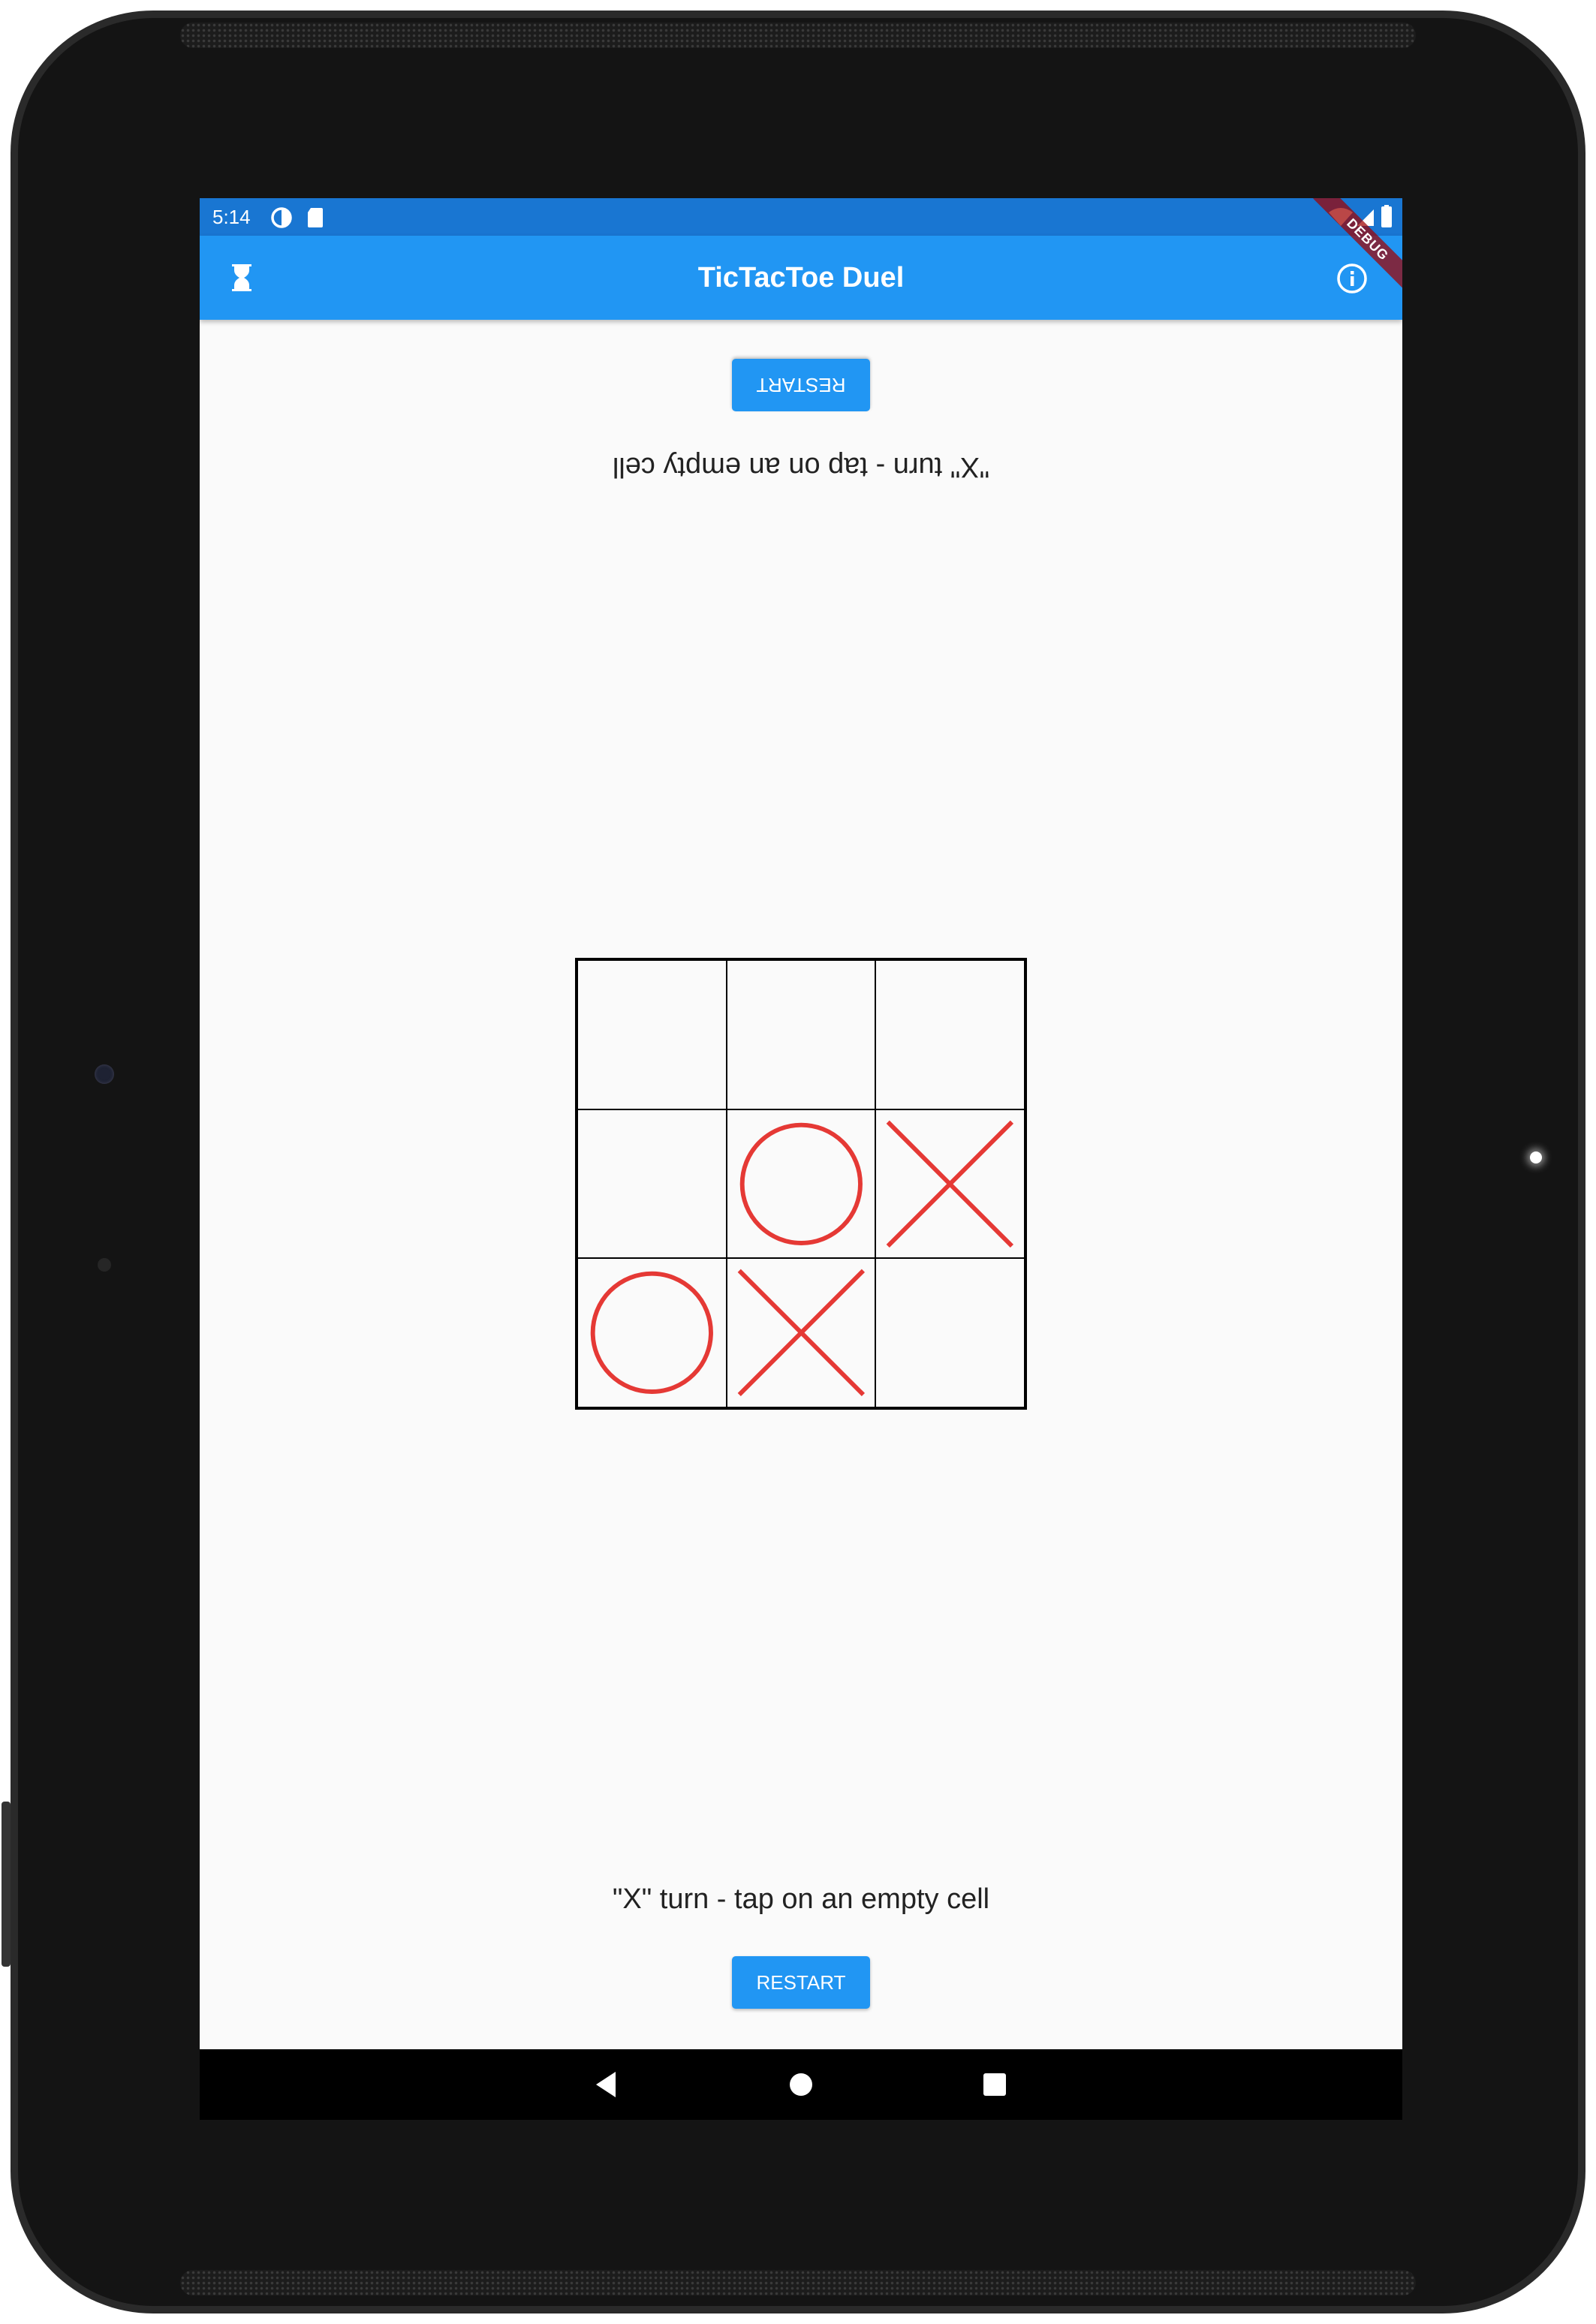 Image resolution: width=1596 pixels, height=2324 pixels. I want to click on navigation-bar, so click(801, 2084).